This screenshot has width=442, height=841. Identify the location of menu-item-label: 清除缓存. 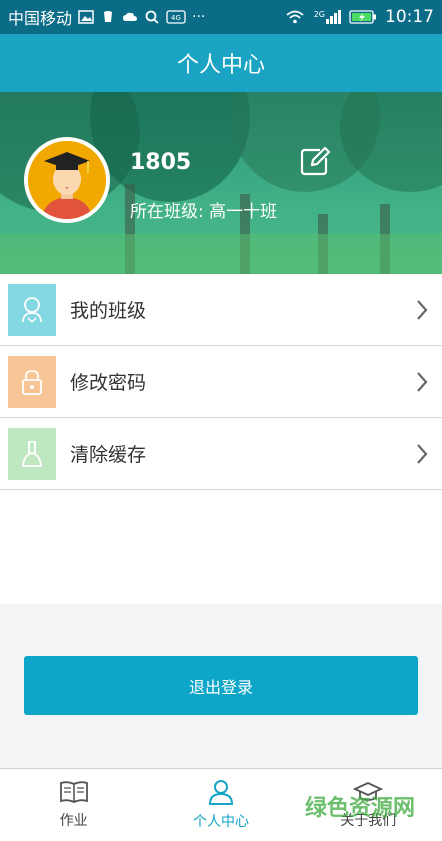
(108, 455).